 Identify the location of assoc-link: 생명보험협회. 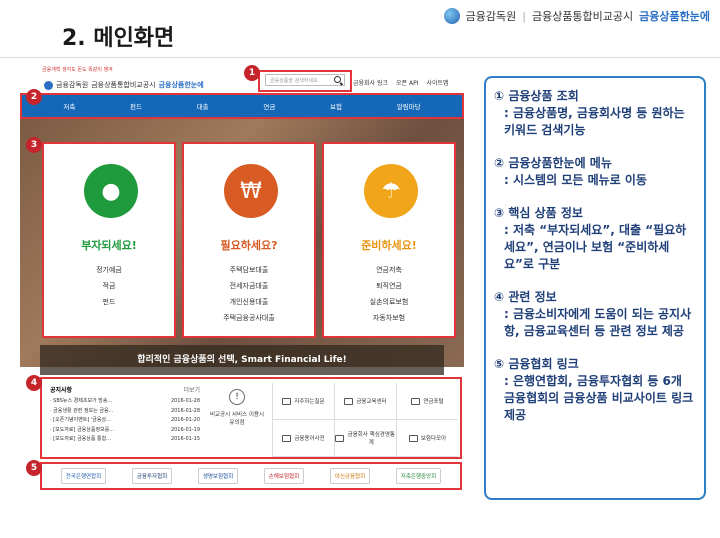
(218, 476).